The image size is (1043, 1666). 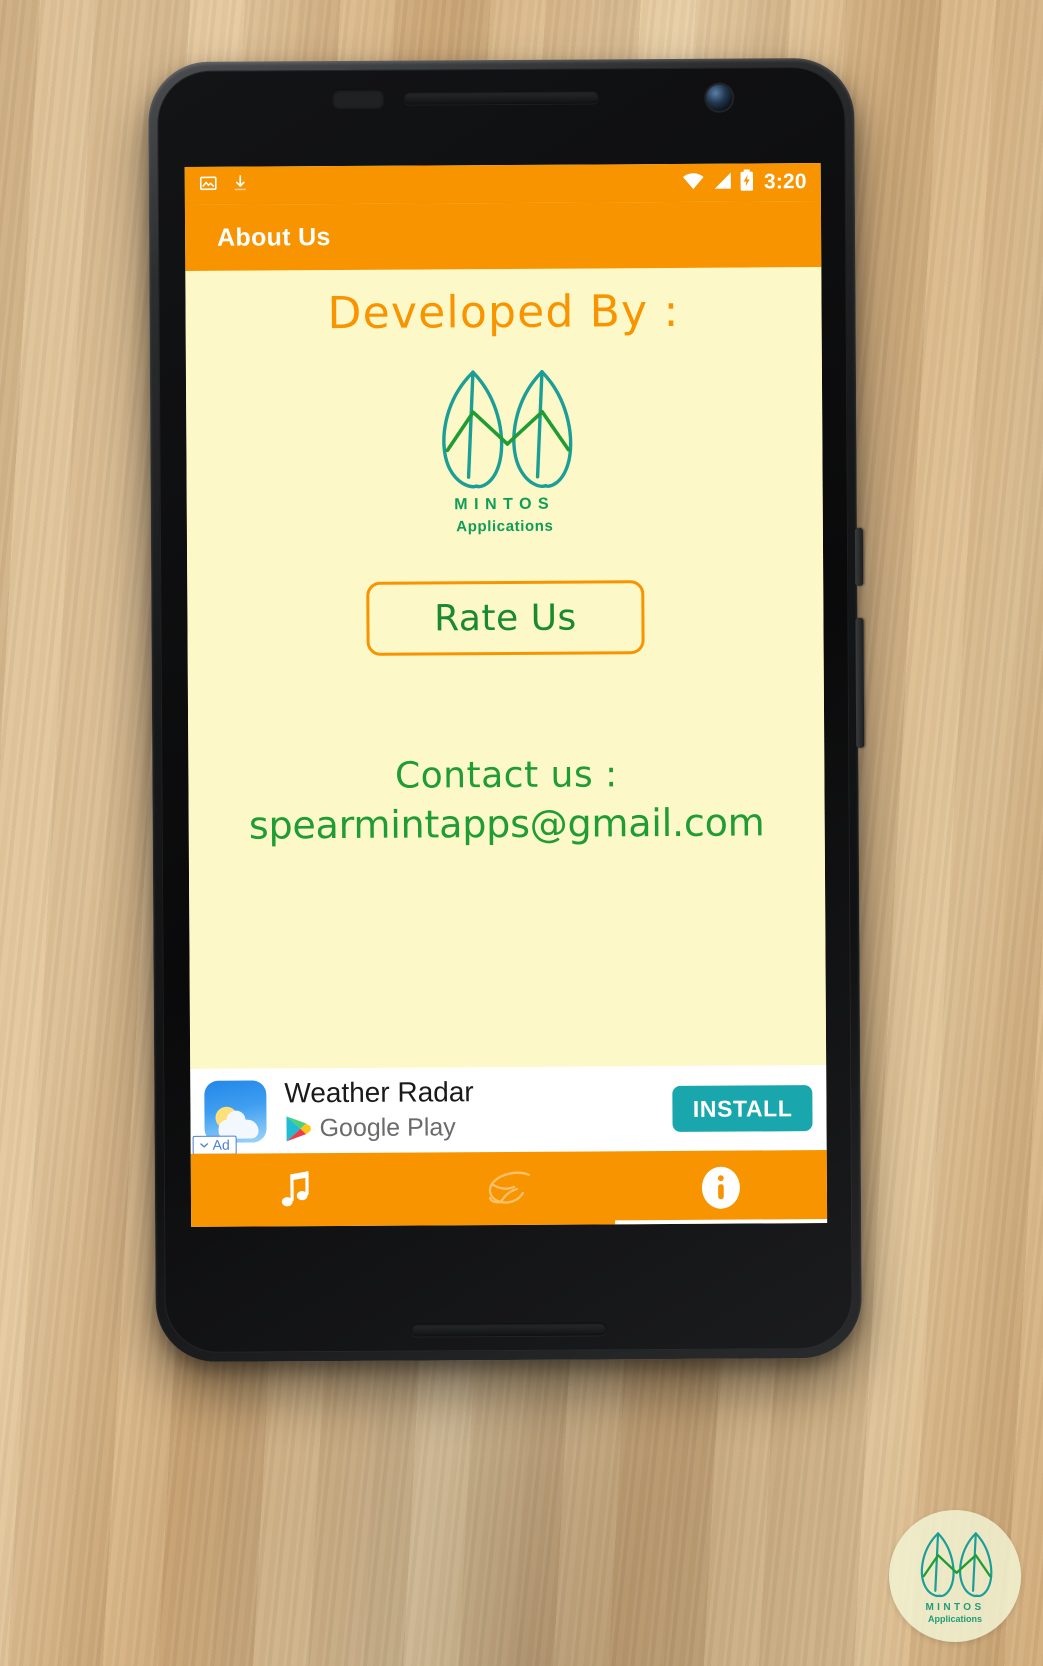 I want to click on ad-store-row: Google Play, so click(x=478, y=1127).